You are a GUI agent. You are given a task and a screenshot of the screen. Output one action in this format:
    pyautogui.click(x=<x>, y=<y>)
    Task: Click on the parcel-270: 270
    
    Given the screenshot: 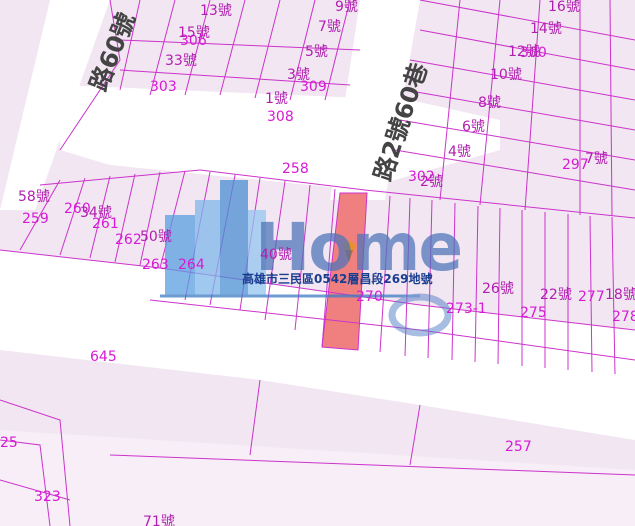 What is the action you would take?
    pyautogui.click(x=369, y=297)
    